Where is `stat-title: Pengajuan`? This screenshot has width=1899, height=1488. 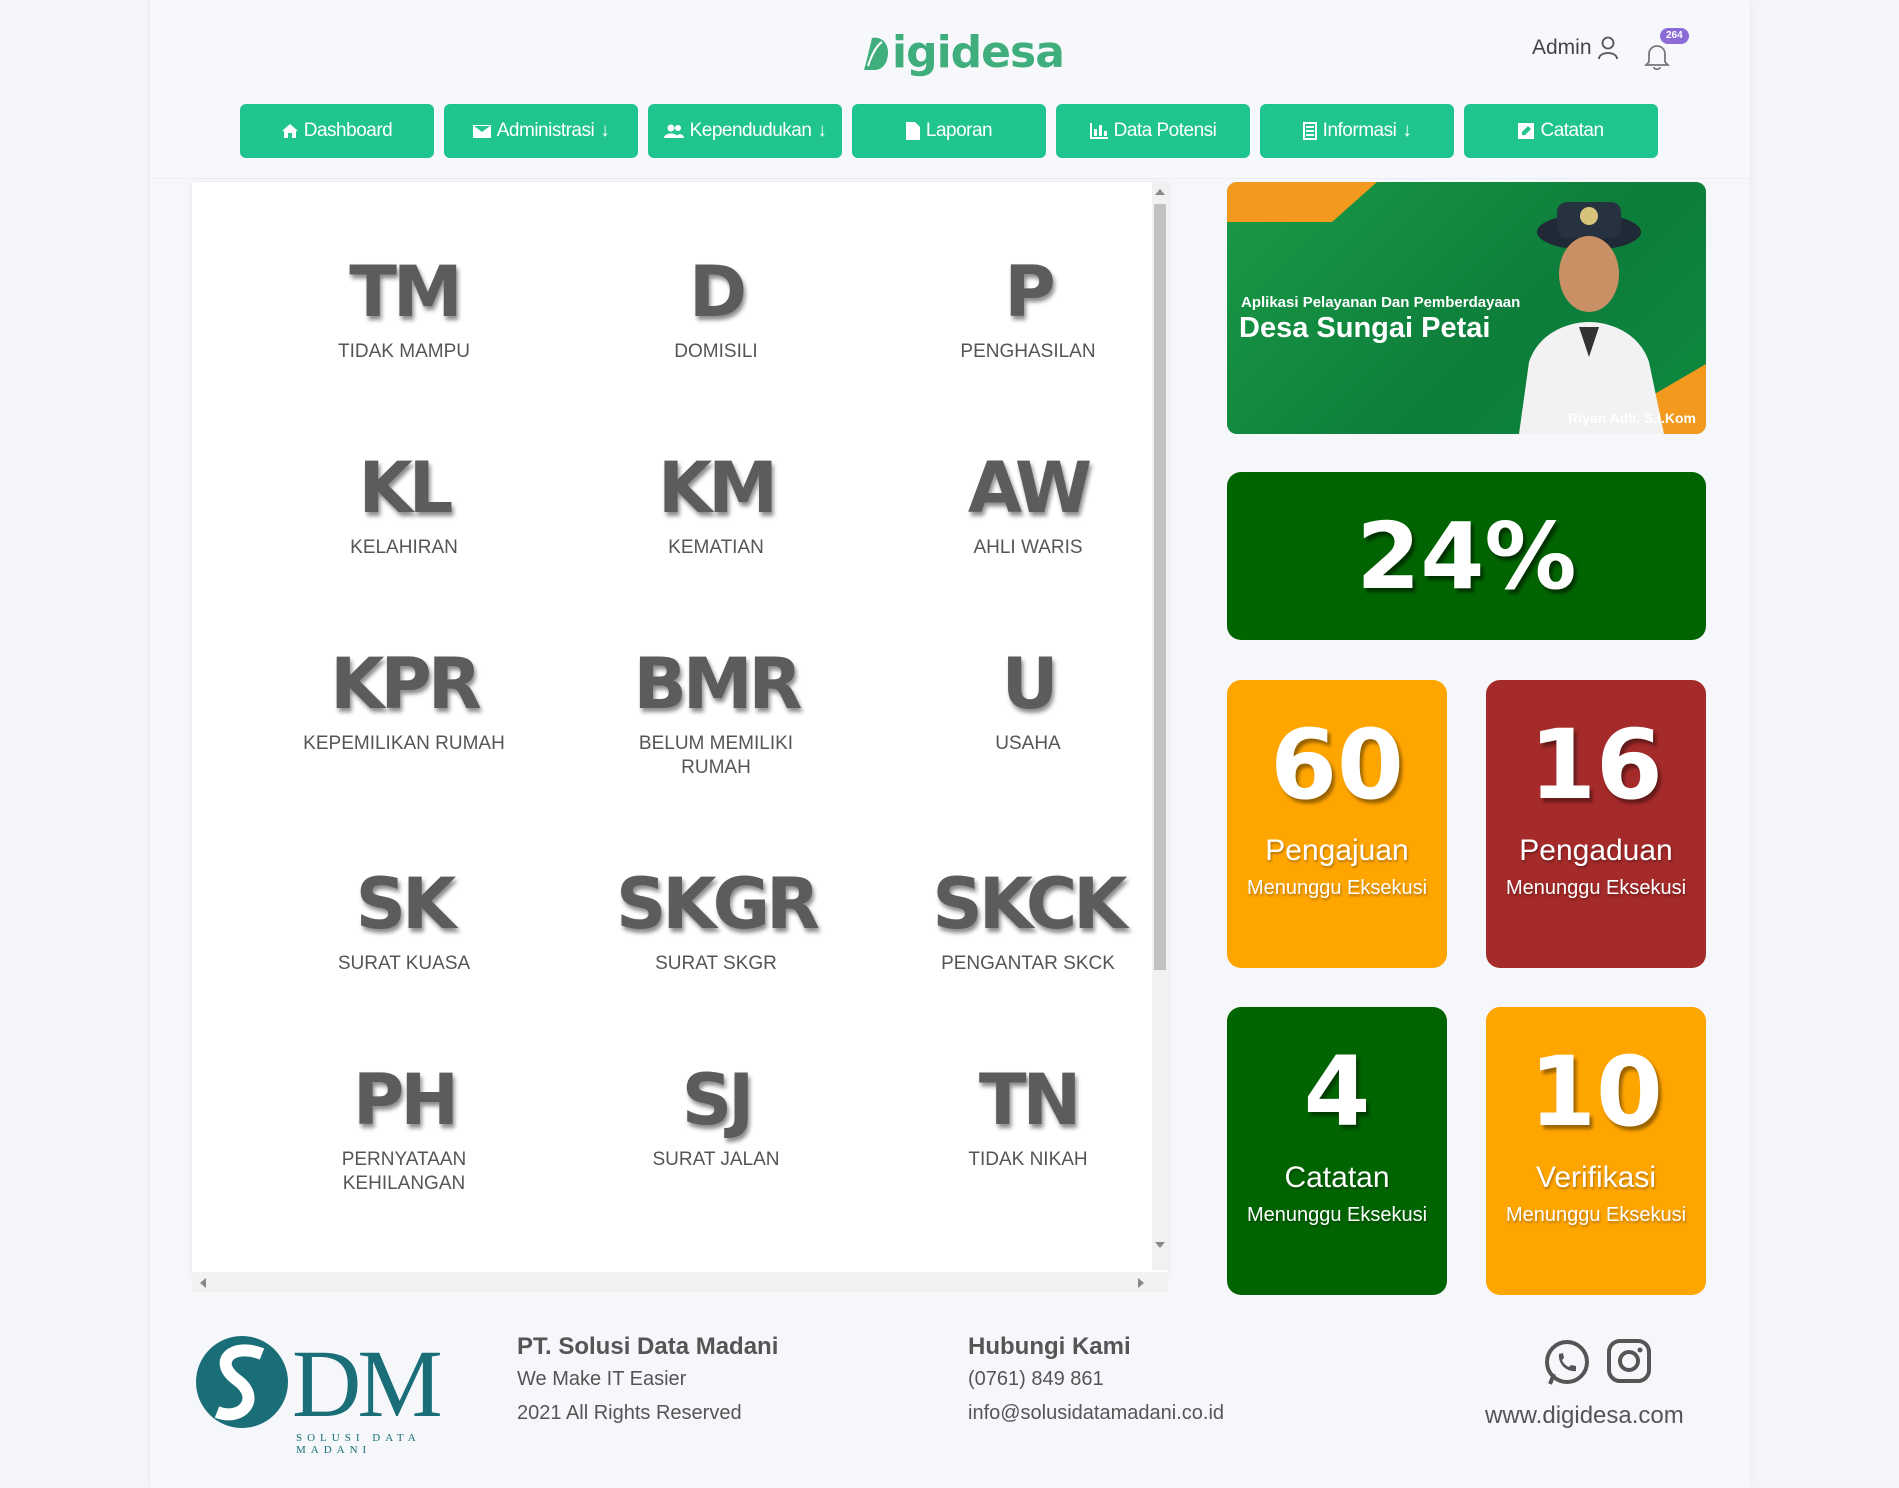
stat-title: Pengajuan is located at coordinates (1337, 850).